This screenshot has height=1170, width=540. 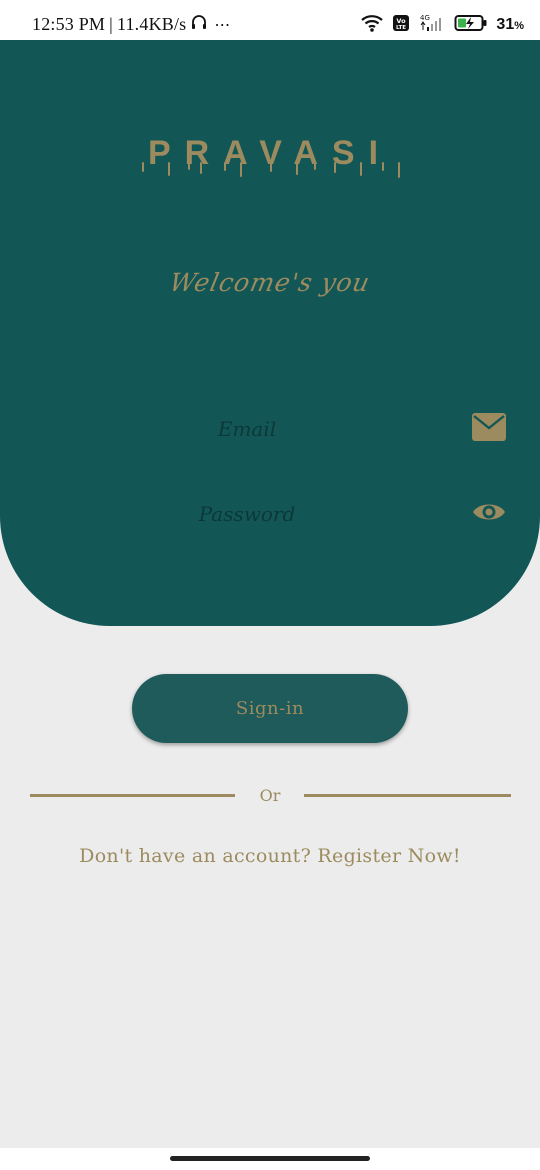 What do you see at coordinates (489, 429) in the screenshot?
I see `mail-icon` at bounding box center [489, 429].